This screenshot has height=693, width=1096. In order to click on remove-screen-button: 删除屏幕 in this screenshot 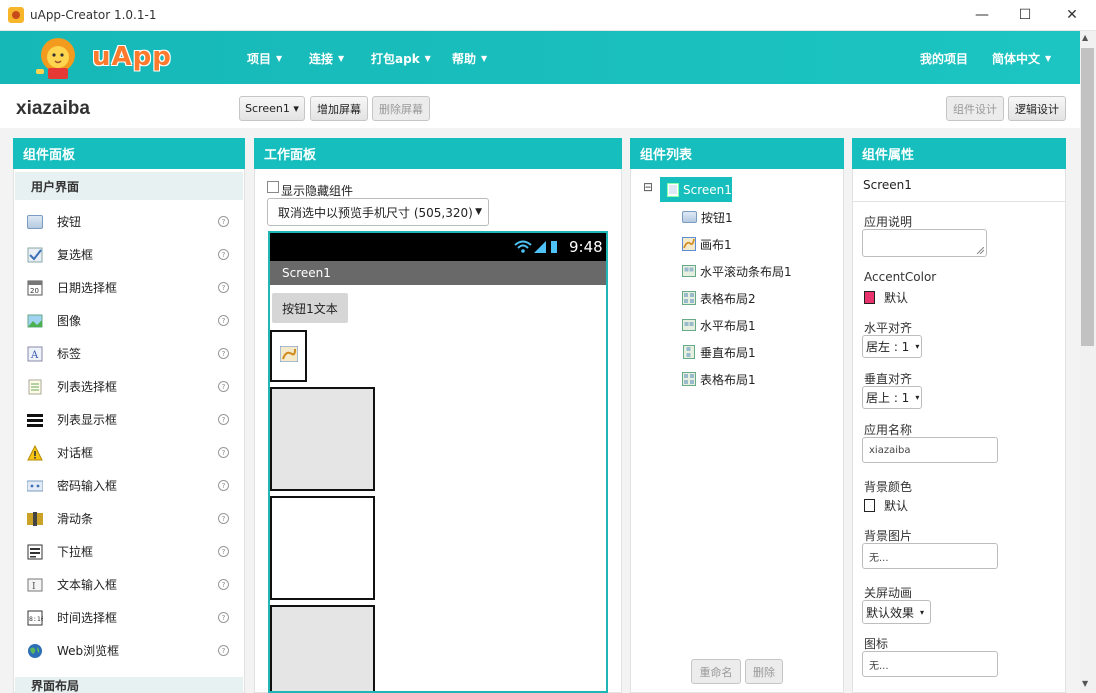, I will do `click(401, 108)`.